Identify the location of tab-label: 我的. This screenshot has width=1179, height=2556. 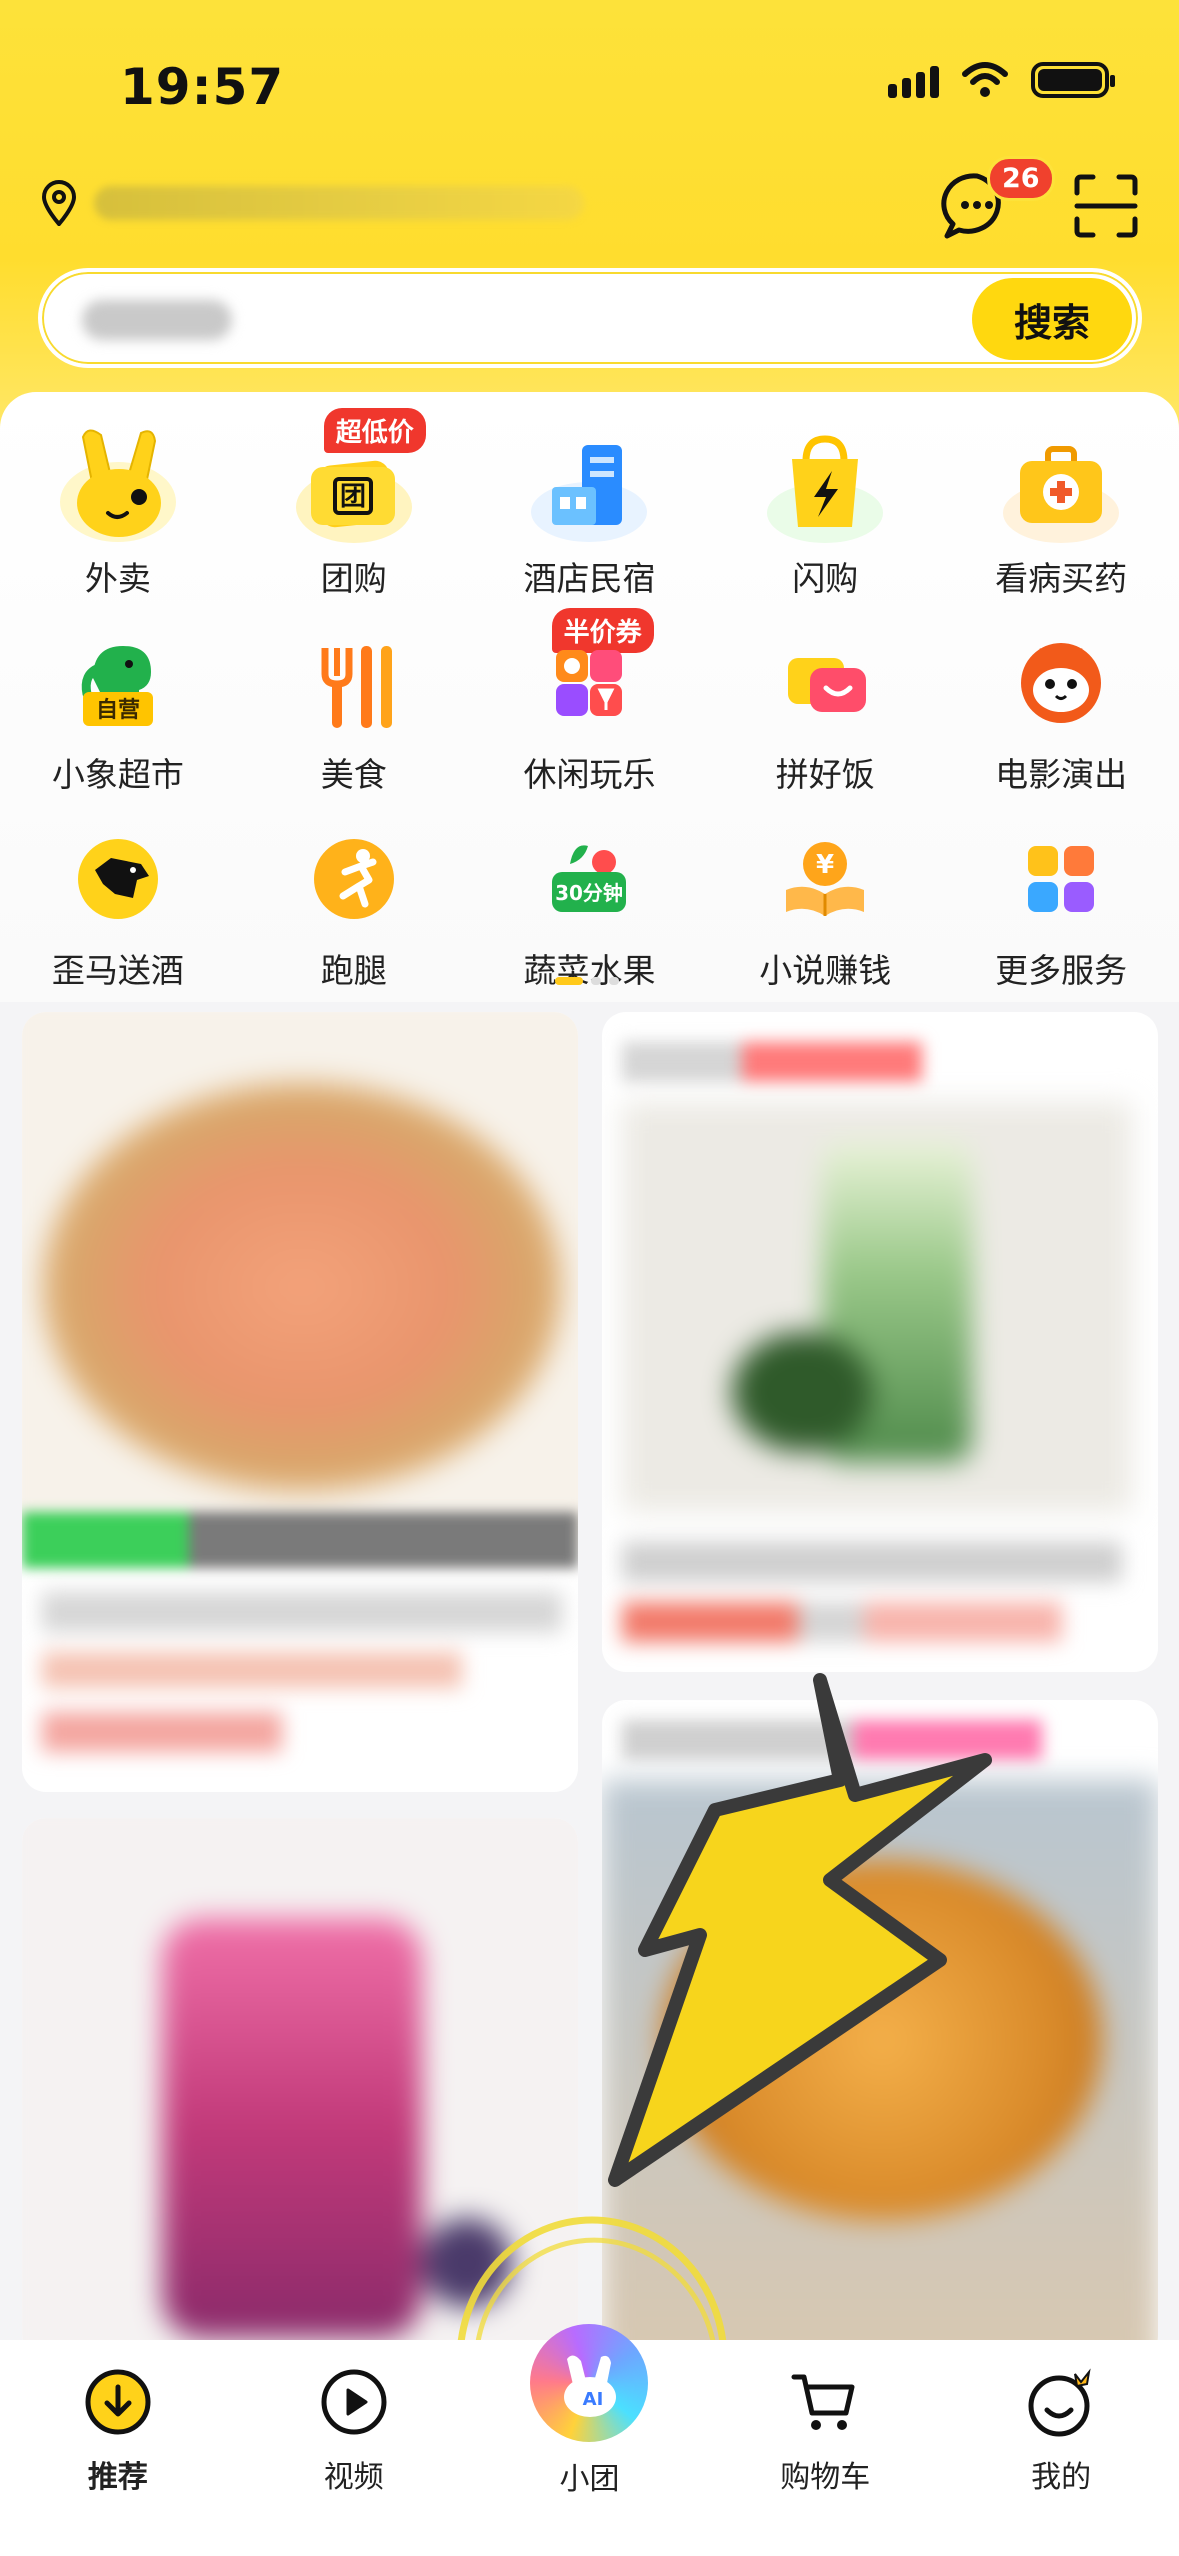
(1061, 2477).